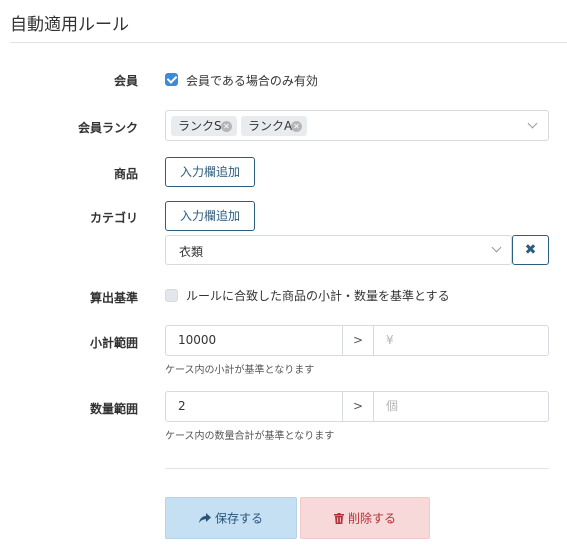  I want to click on product-label: 商品, so click(125, 174).